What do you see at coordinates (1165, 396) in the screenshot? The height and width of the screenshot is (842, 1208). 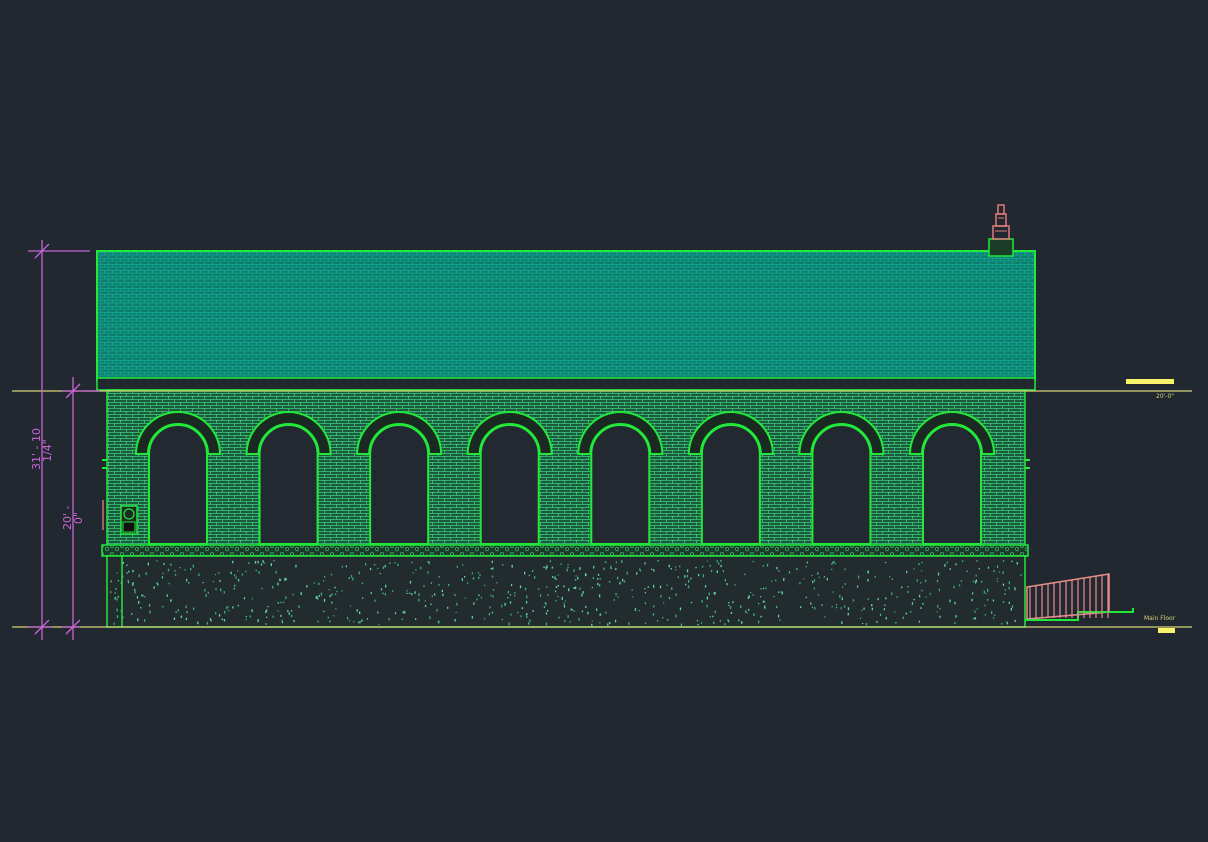 I see `upper-level-label: 20'-0"` at bounding box center [1165, 396].